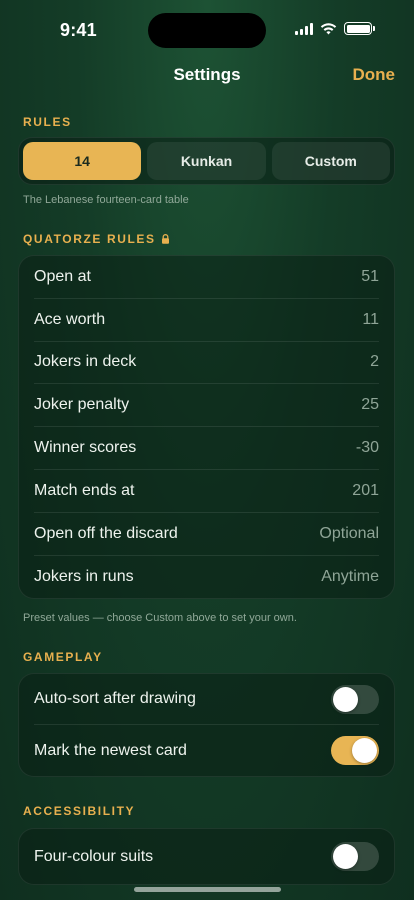 This screenshot has height=900, width=414. I want to click on rule-row-match-ends-at: Match ends at 201, so click(206, 491).